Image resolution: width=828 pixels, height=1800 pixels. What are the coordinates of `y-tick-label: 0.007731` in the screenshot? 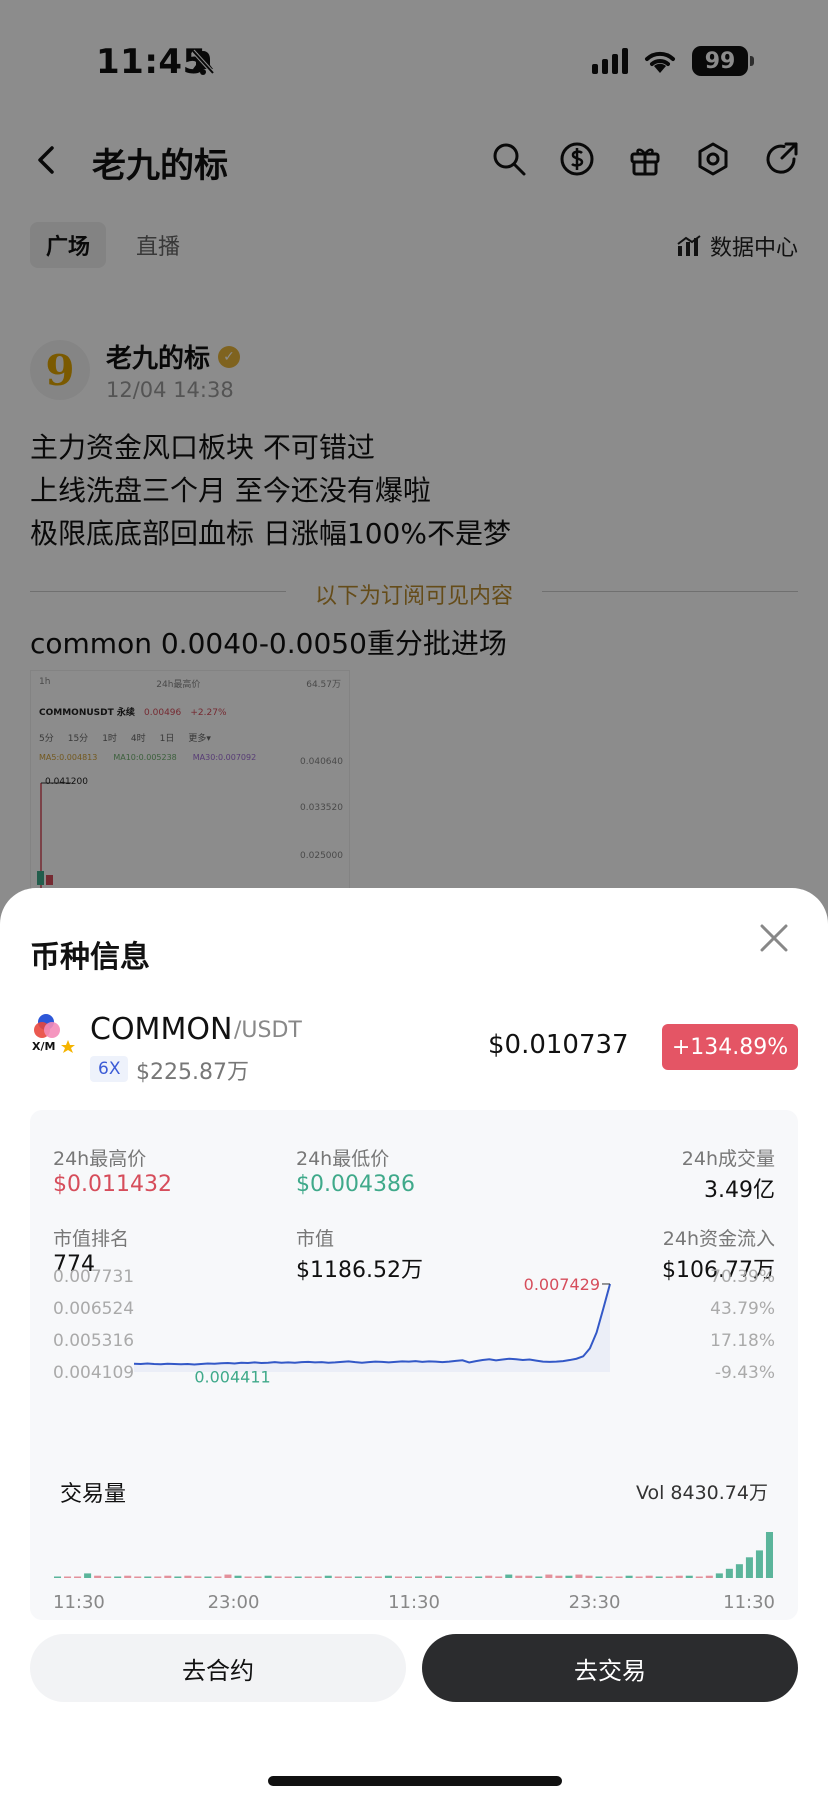 It's located at (93, 1277).